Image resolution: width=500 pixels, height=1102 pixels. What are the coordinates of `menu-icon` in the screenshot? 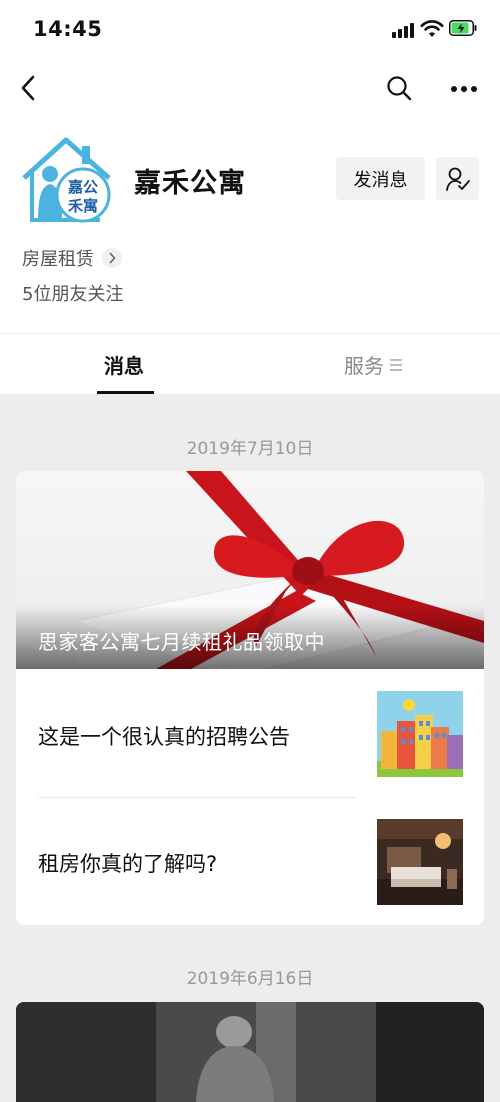 It's located at (396, 364).